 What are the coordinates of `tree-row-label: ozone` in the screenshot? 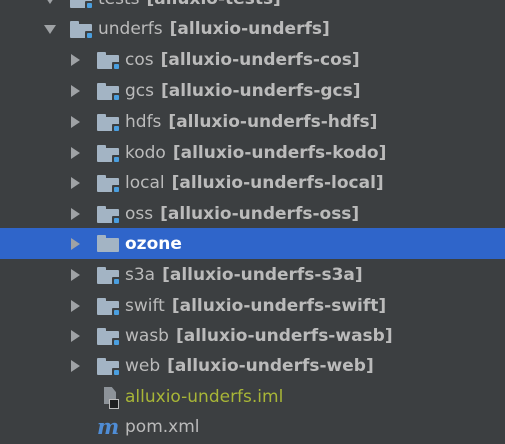 It's located at (153, 243).